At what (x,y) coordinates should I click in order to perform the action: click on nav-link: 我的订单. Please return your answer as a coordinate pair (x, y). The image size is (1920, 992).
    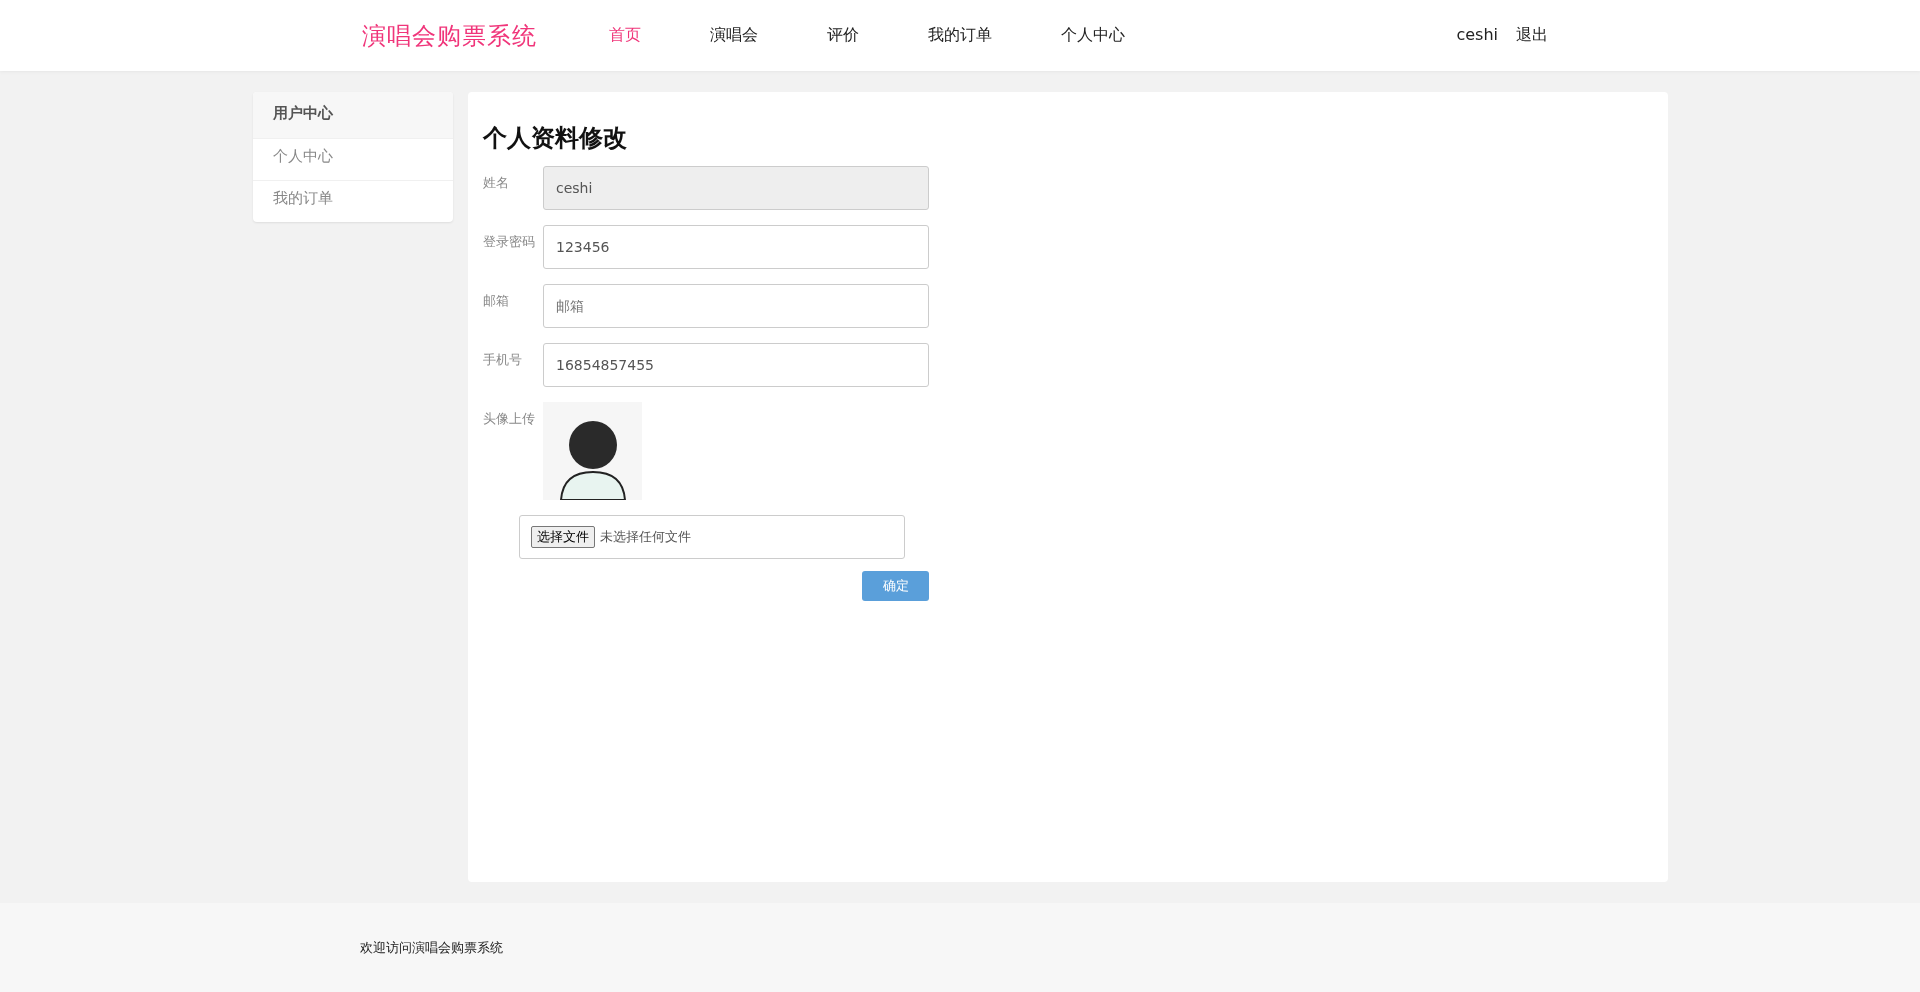
    Looking at the image, I should click on (960, 35).